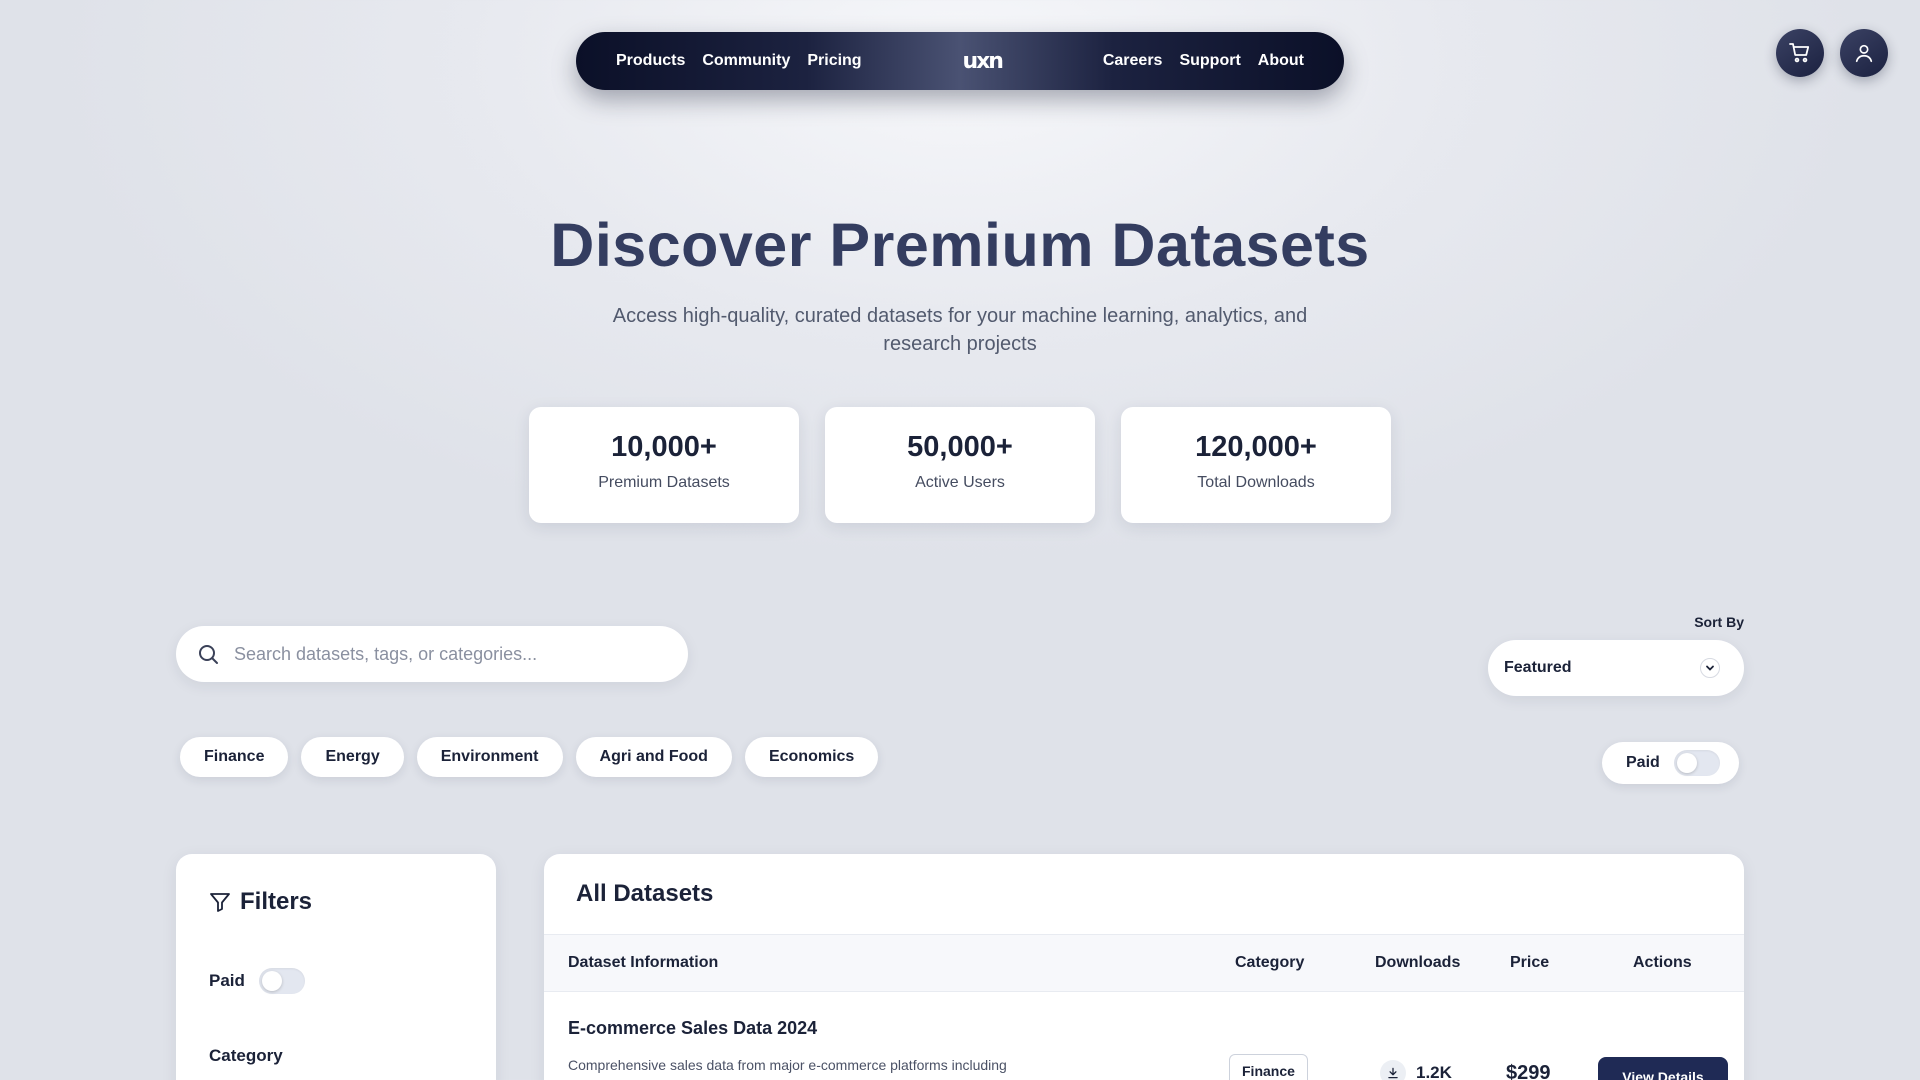 This screenshot has width=1920, height=1080. I want to click on nav-products-link: Products, so click(650, 61).